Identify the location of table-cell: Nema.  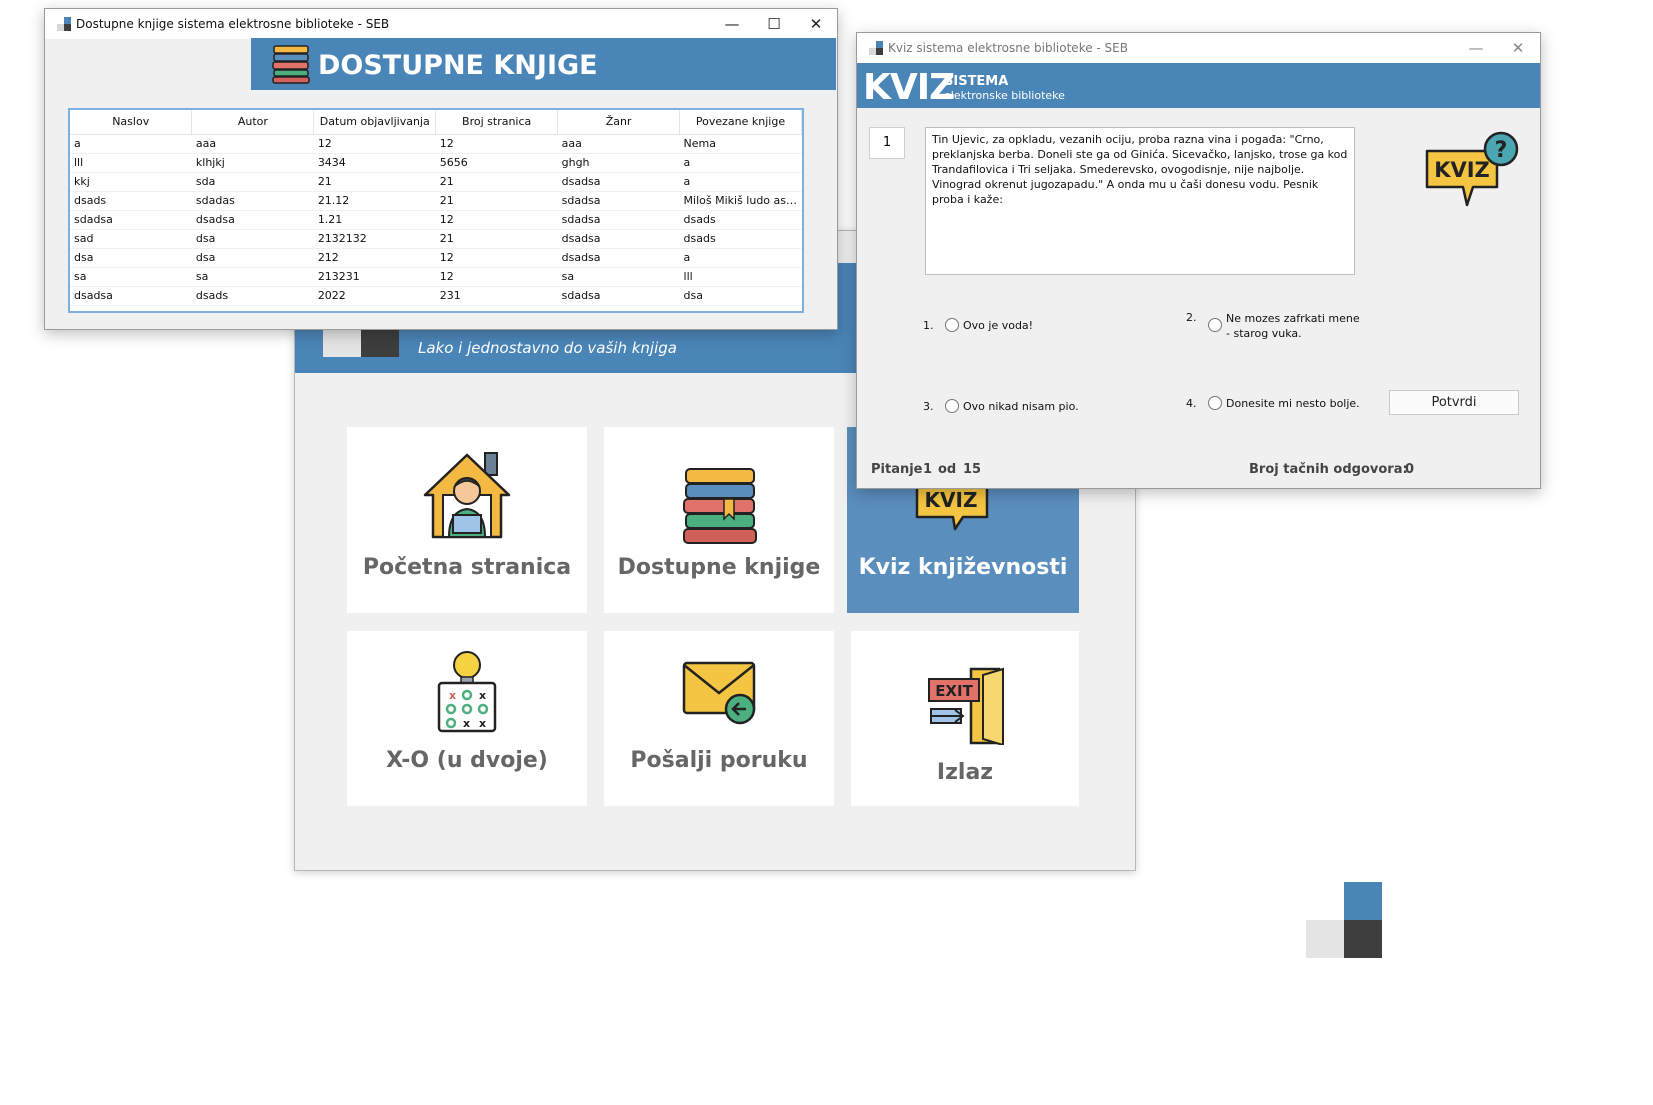
(740, 144).